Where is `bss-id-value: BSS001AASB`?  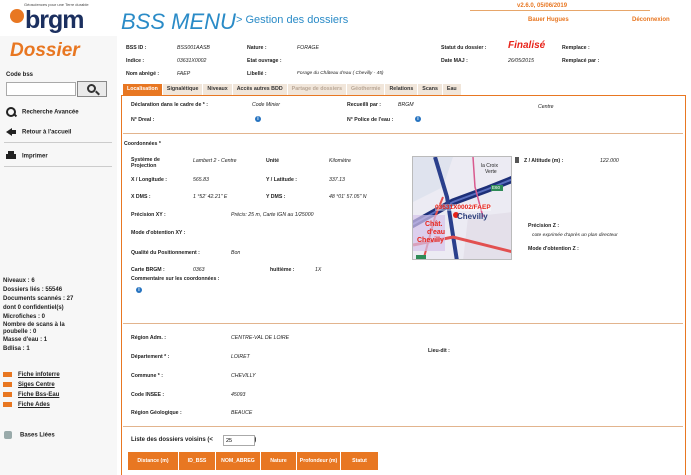 bss-id-value: BSS001AASB is located at coordinates (193, 48).